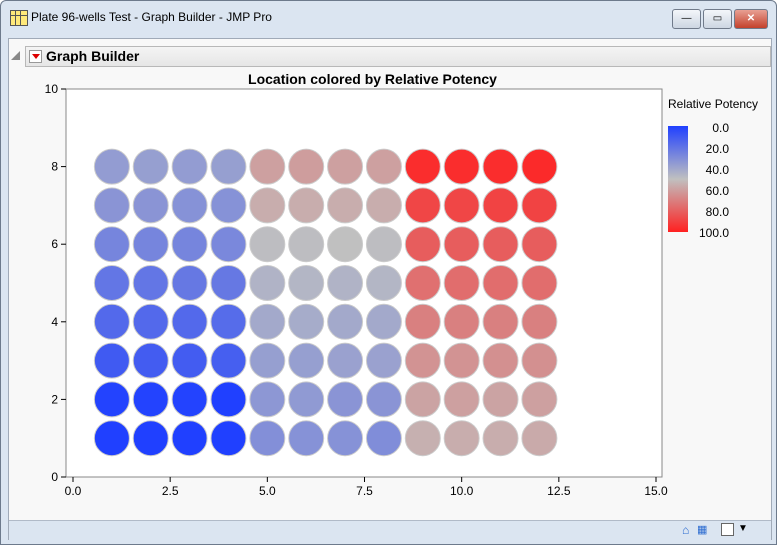  I want to click on maximize-button: ▭, so click(717, 19).